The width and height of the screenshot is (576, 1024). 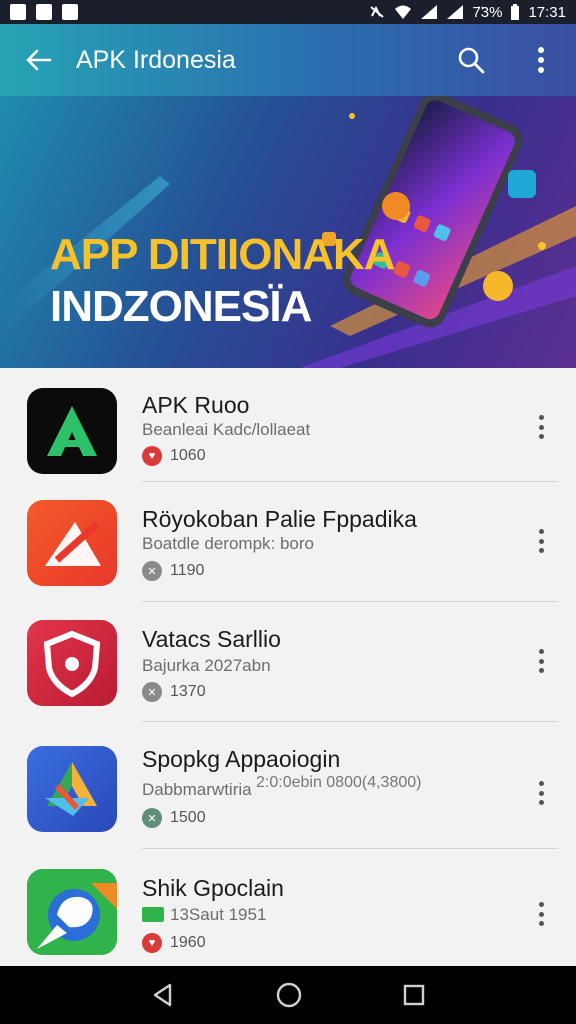 I want to click on search-icon, so click(x=471, y=60).